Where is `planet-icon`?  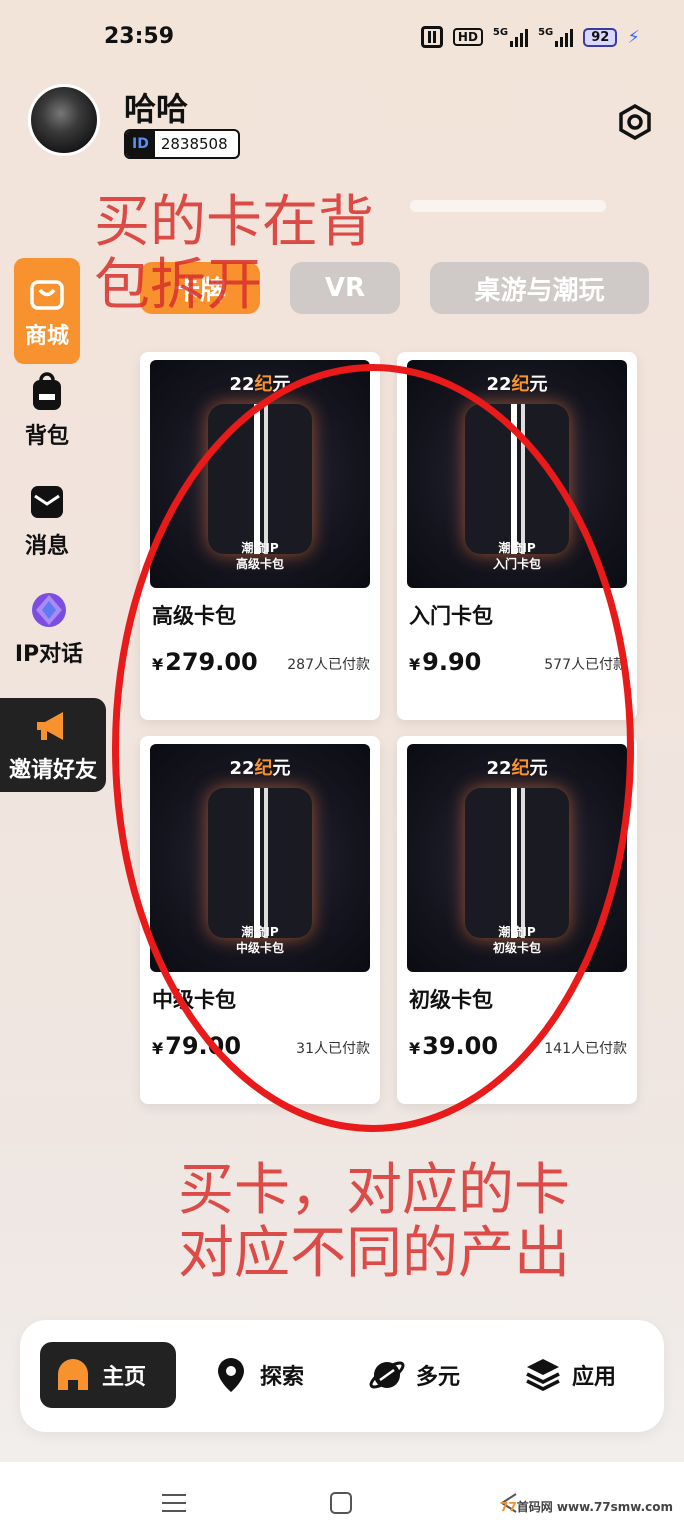
planet-icon is located at coordinates (387, 1375).